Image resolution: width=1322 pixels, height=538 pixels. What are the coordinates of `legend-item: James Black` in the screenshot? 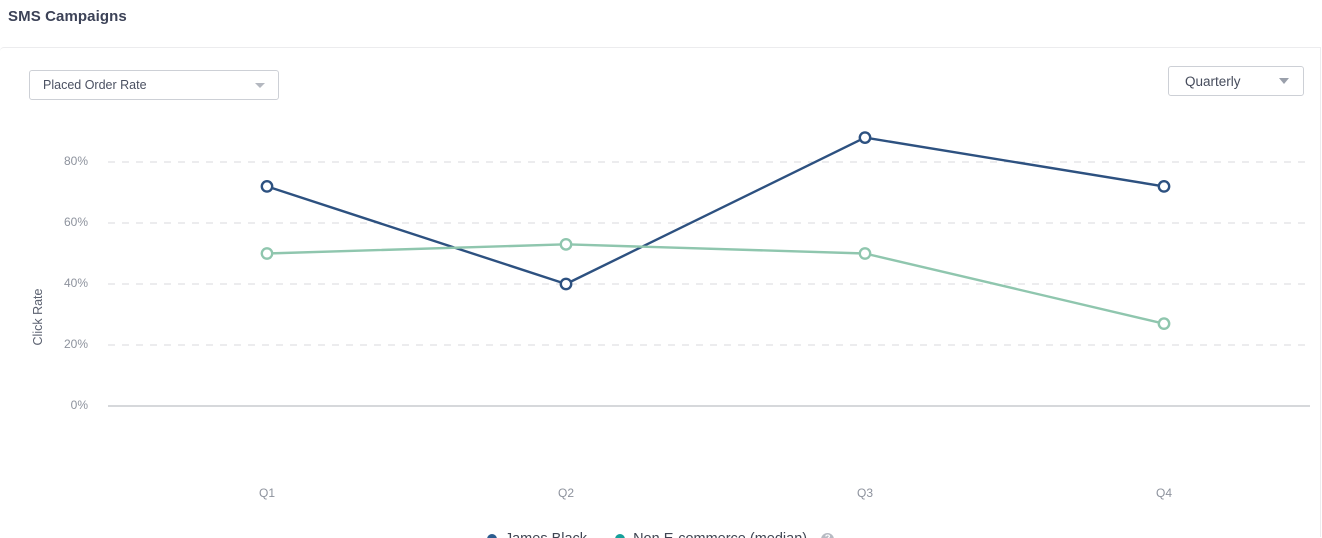 It's located at (536, 534).